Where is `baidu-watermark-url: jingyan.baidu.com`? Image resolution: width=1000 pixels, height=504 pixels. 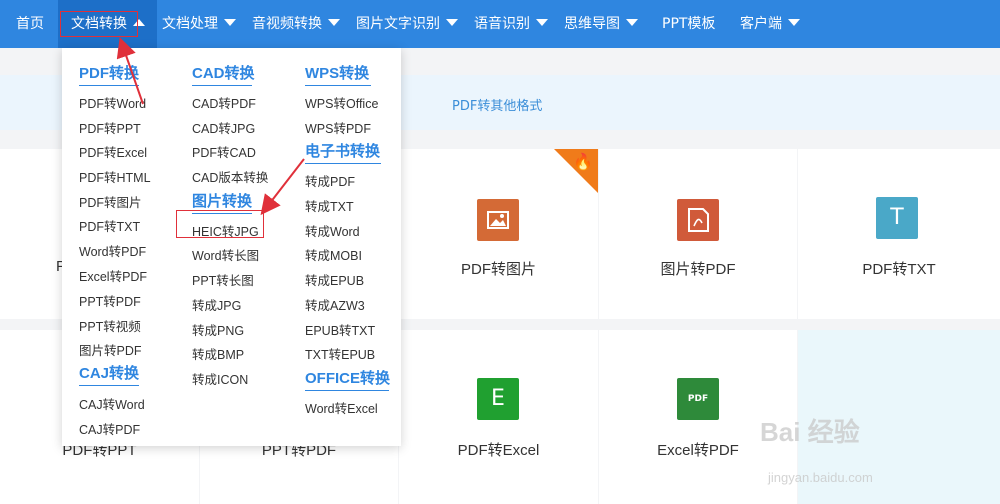 baidu-watermark-url: jingyan.baidu.com is located at coordinates (820, 477).